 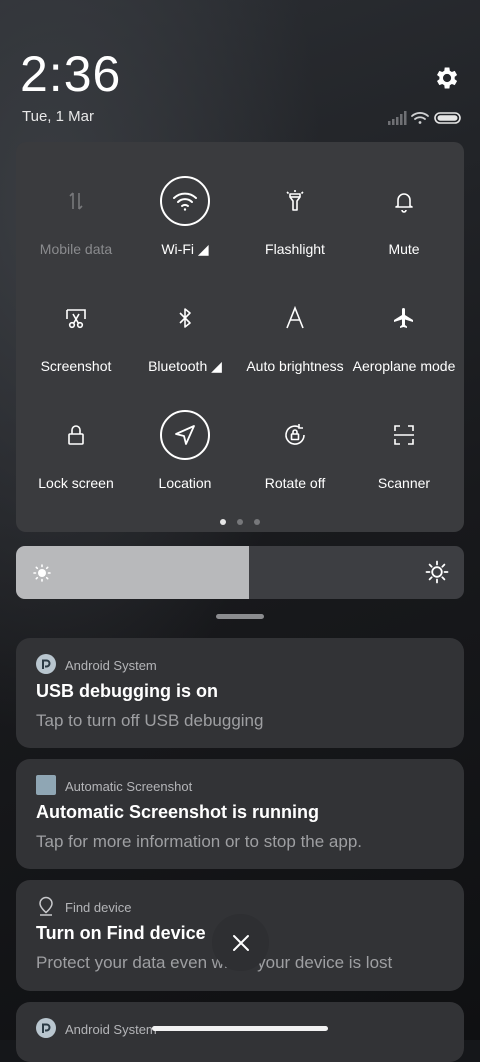 What do you see at coordinates (185, 234) in the screenshot?
I see `tile-wifi: Wi-Fi ◢` at bounding box center [185, 234].